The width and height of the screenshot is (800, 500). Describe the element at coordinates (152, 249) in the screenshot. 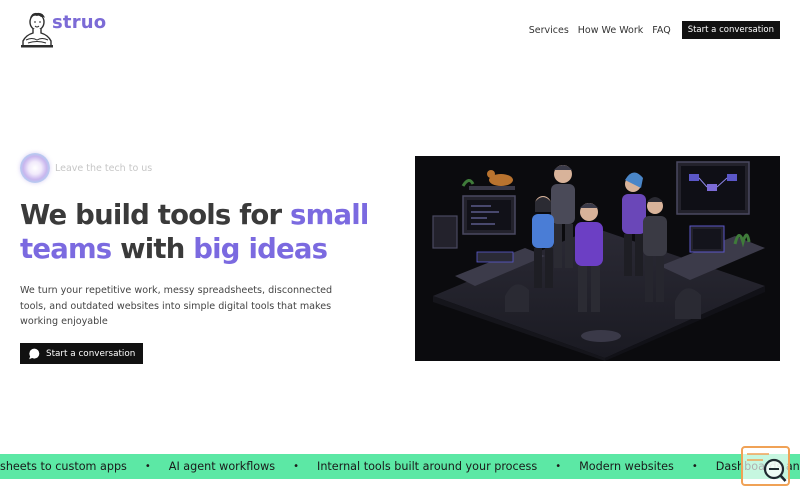

I see `headline-text: with` at that location.